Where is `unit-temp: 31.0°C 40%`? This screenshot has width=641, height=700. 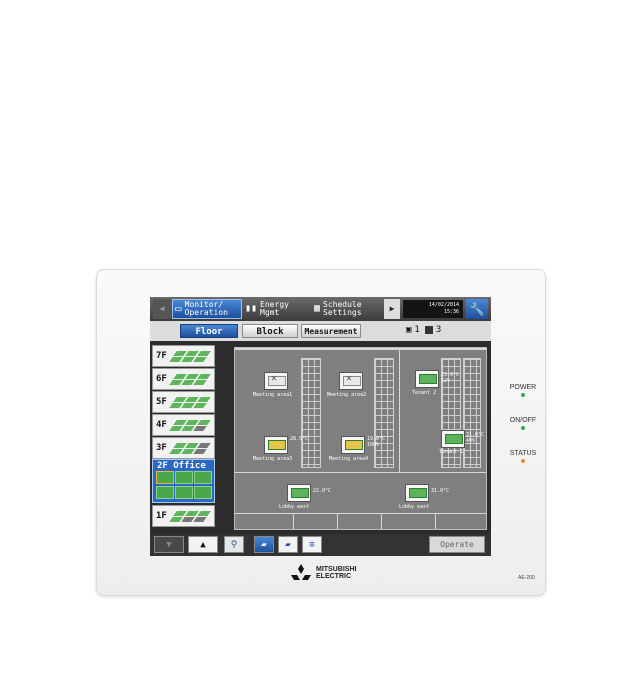
unit-temp: 31.0°C 40% is located at coordinates (475, 438).